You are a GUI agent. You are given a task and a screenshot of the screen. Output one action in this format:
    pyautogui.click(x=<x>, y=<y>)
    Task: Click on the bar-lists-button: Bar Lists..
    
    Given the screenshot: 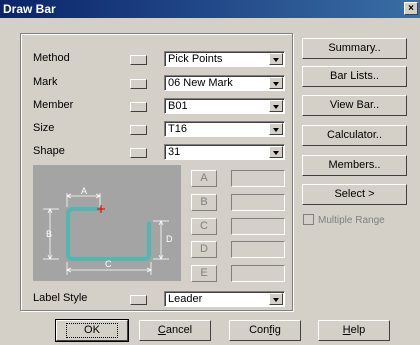 What is the action you would take?
    pyautogui.click(x=354, y=76)
    